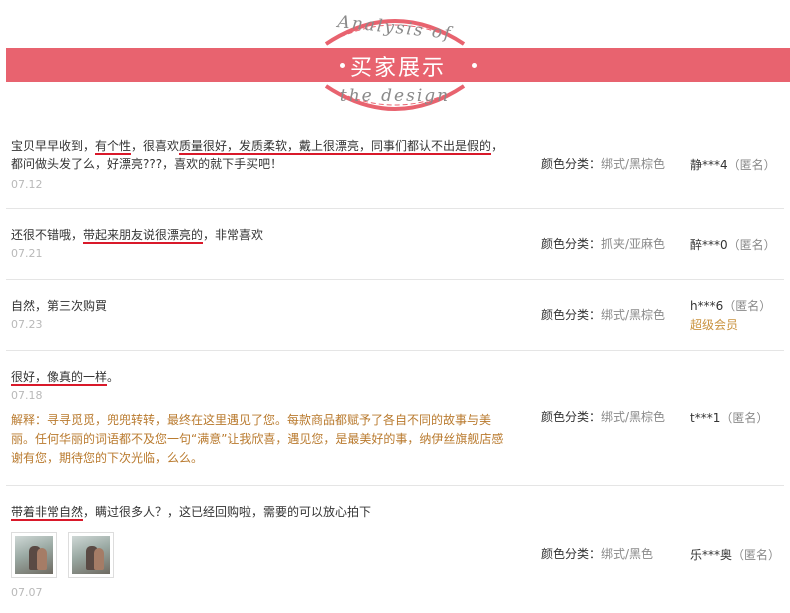  Describe the element at coordinates (47, 513) in the screenshot. I see `review-text-highlight: 带着非常自然` at that location.